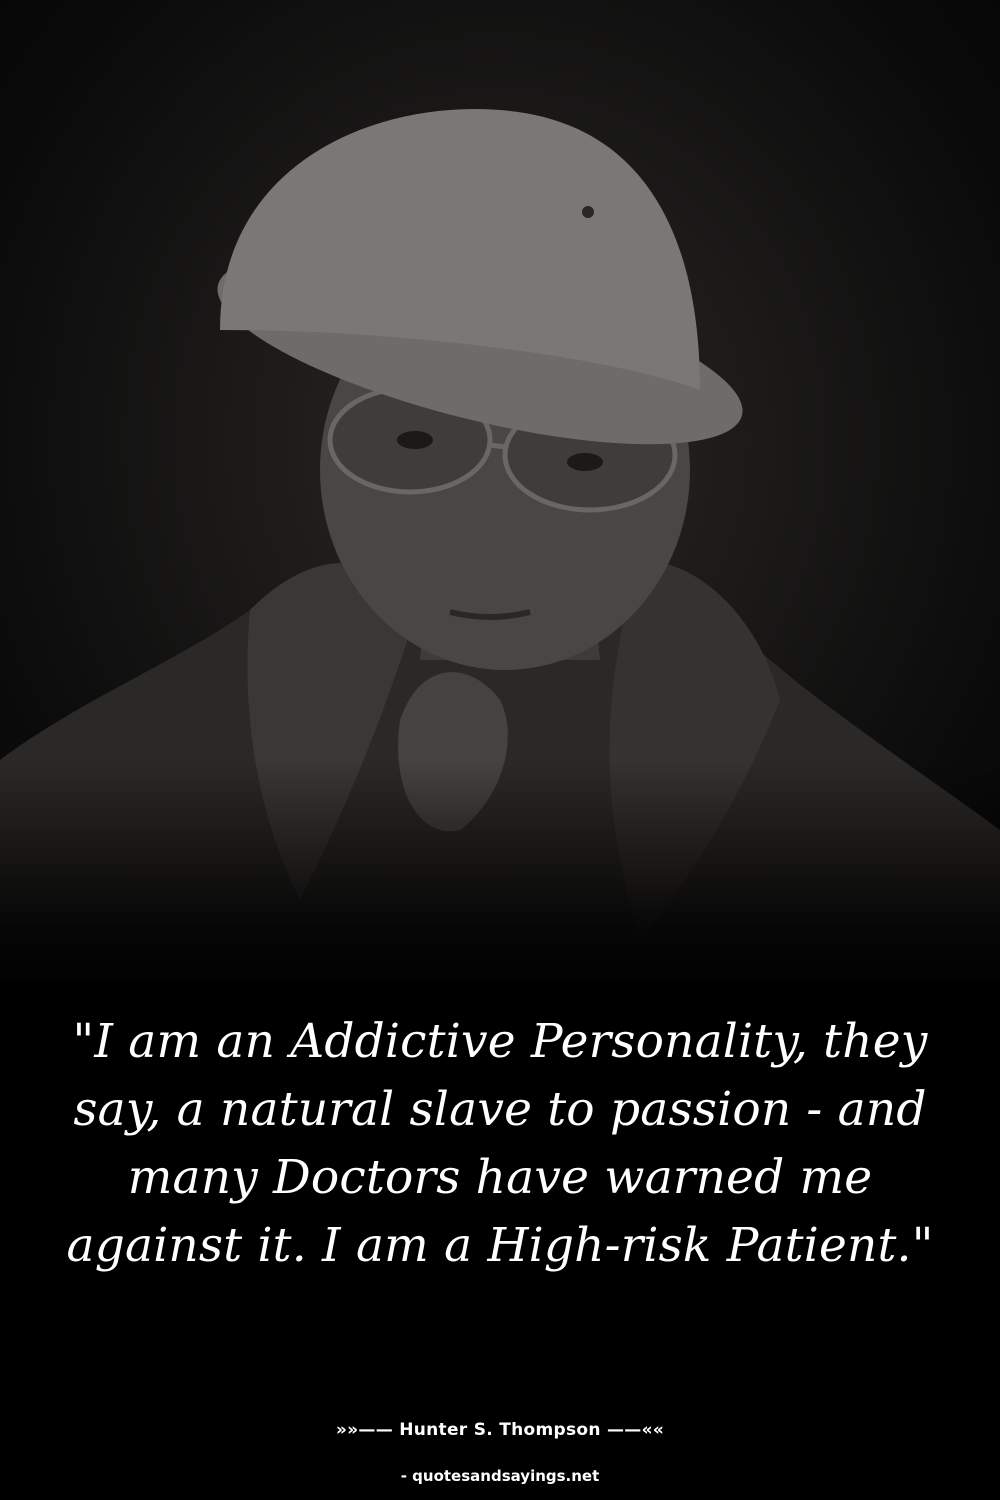  Describe the element at coordinates (588, 212) in the screenshot. I see `helmet-vent` at that location.